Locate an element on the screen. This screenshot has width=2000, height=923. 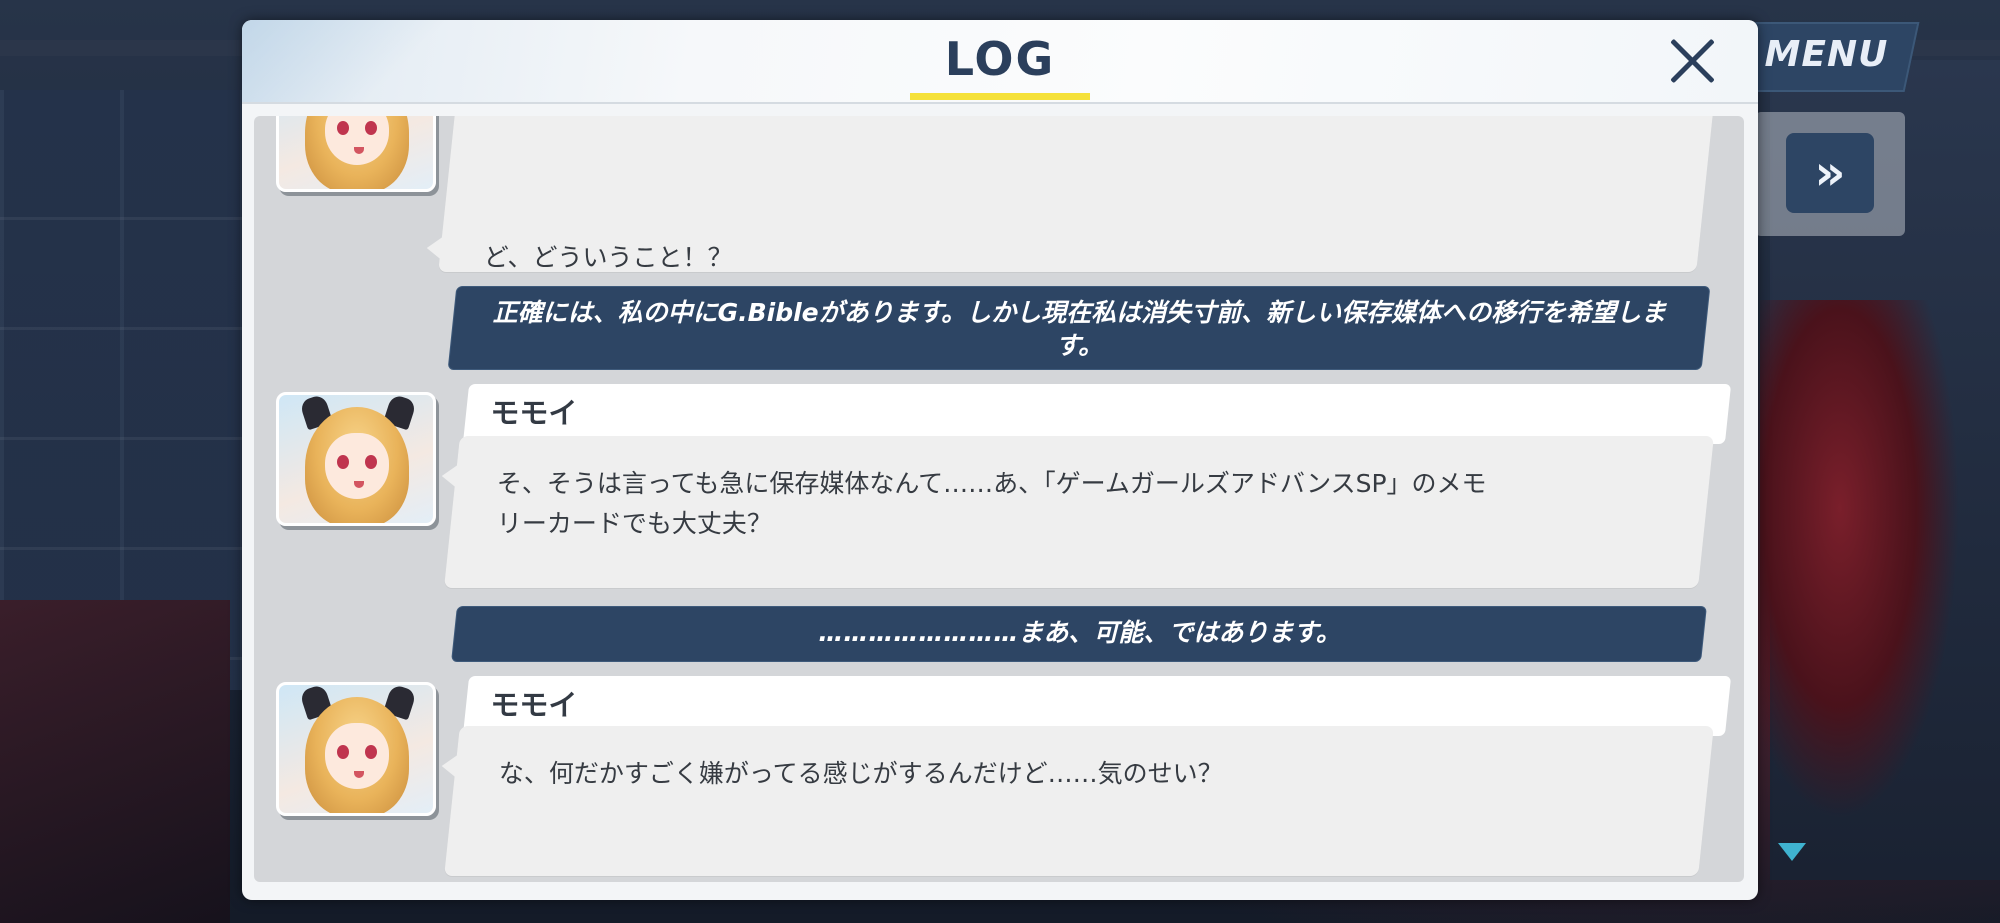
fast-forward-button: » is located at coordinates (1830, 173).